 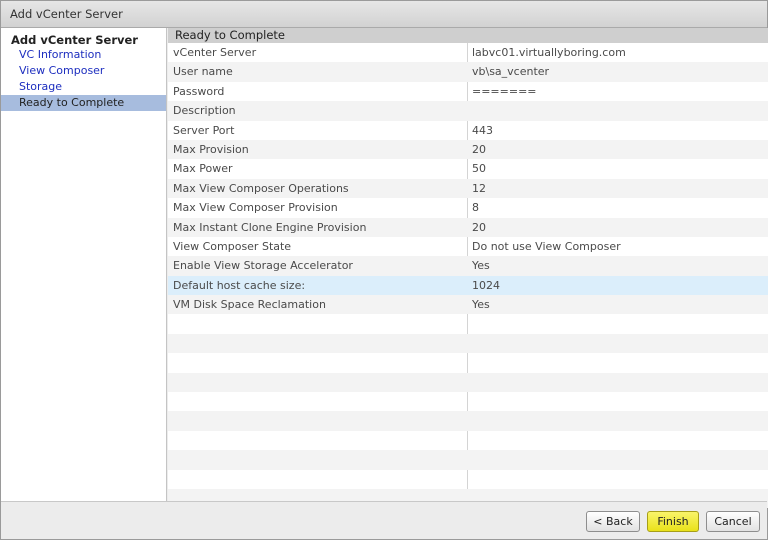 I want to click on finish-button: Finish, so click(x=673, y=521).